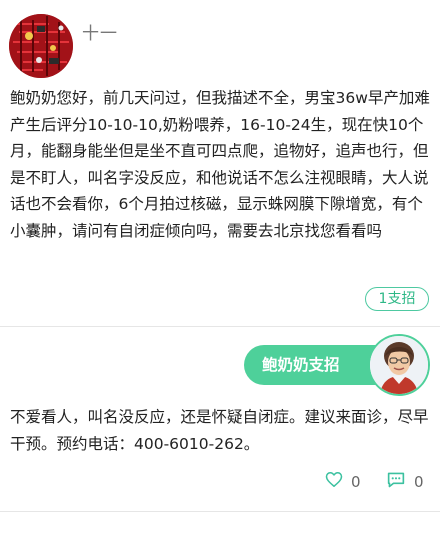  Describe the element at coordinates (41, 46) in the screenshot. I see `user-avatar` at that location.